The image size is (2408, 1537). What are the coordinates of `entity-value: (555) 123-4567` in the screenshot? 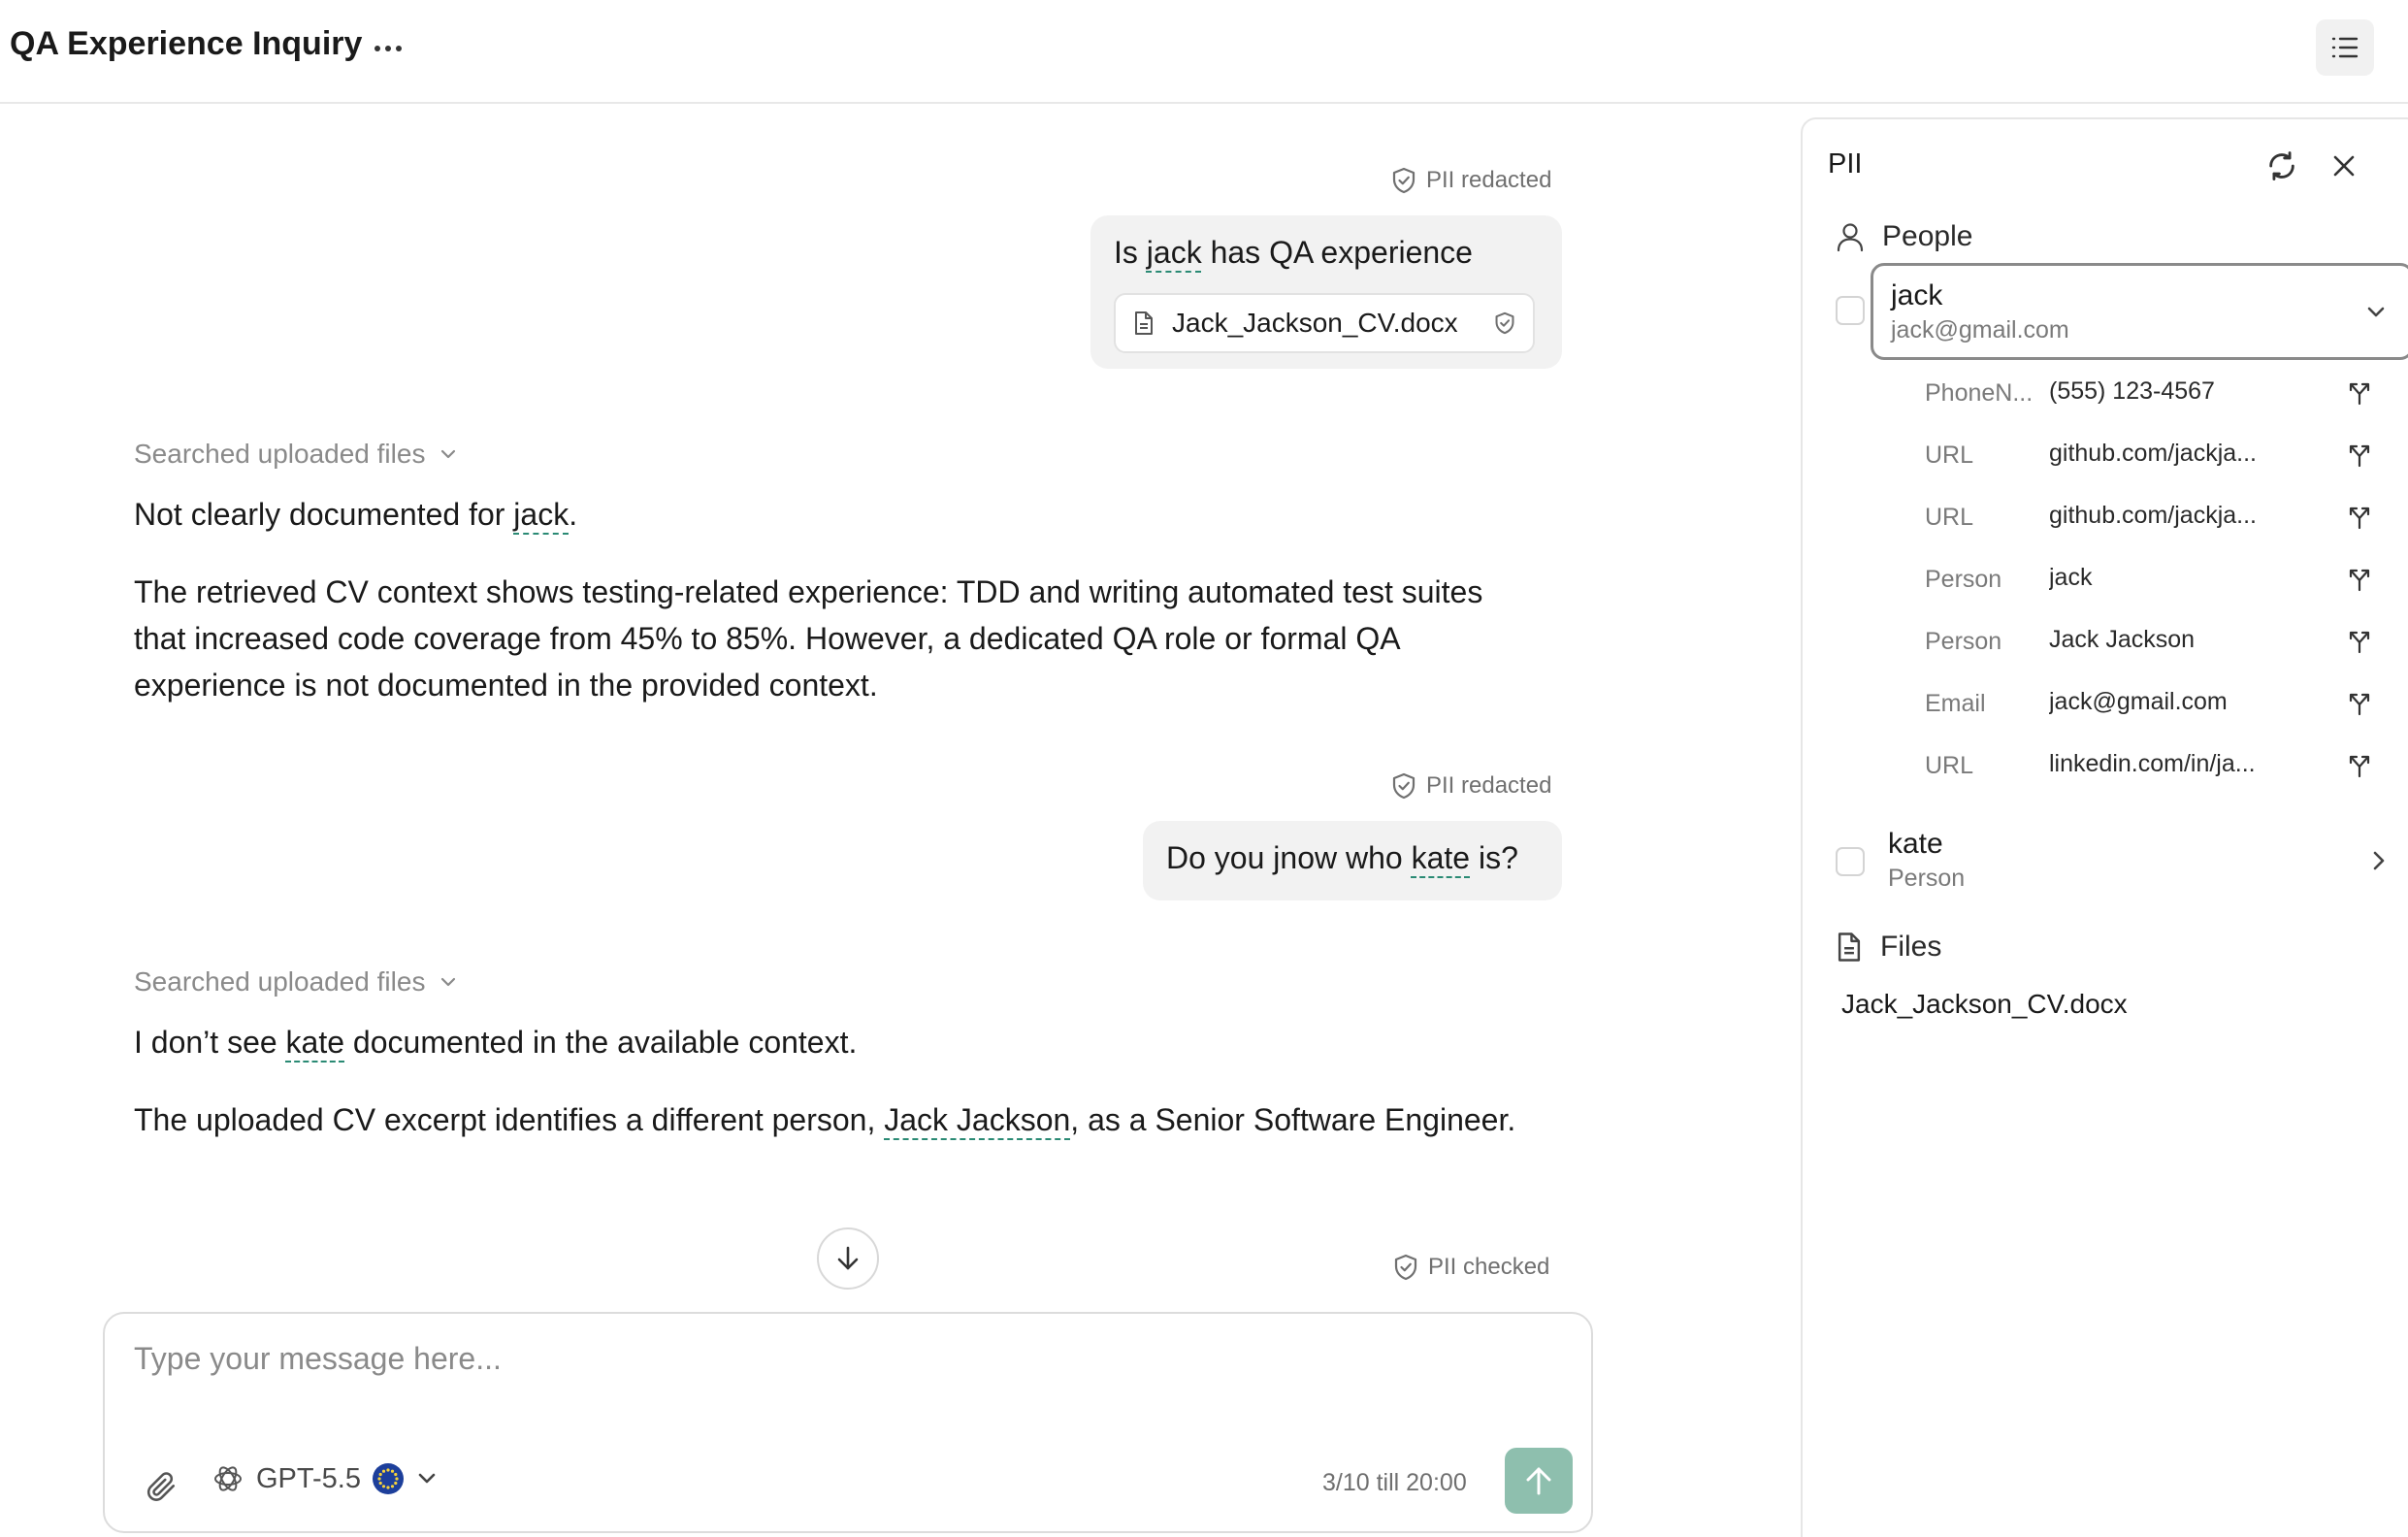 It's located at (2132, 391).